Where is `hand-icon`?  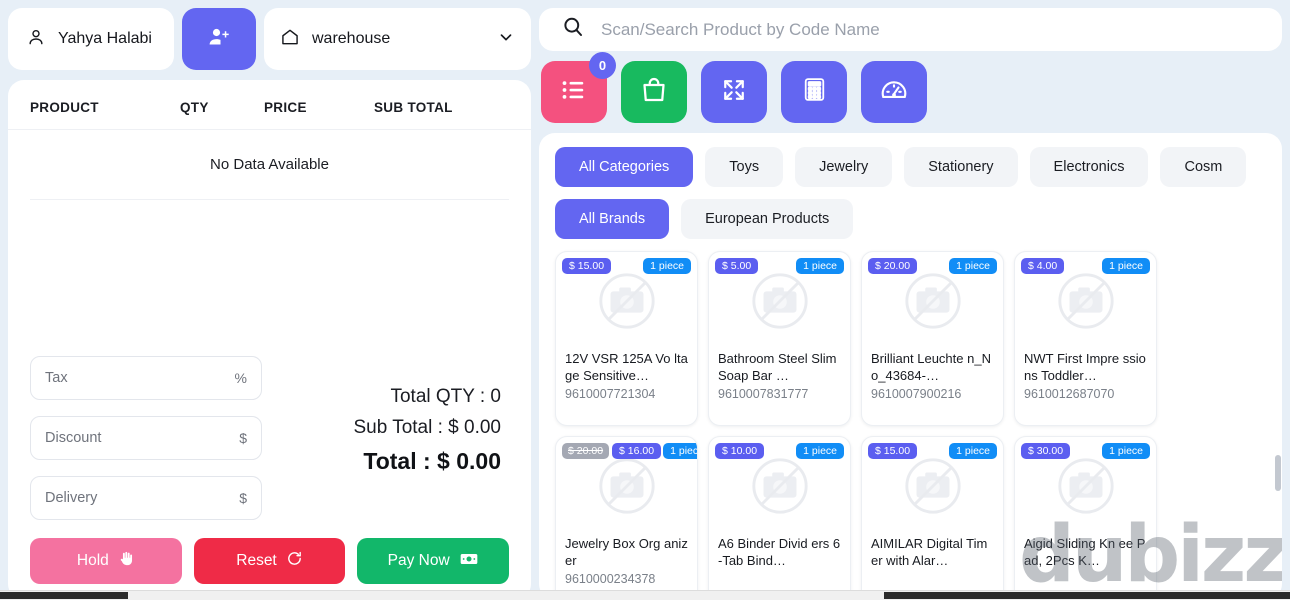 hand-icon is located at coordinates (126, 561).